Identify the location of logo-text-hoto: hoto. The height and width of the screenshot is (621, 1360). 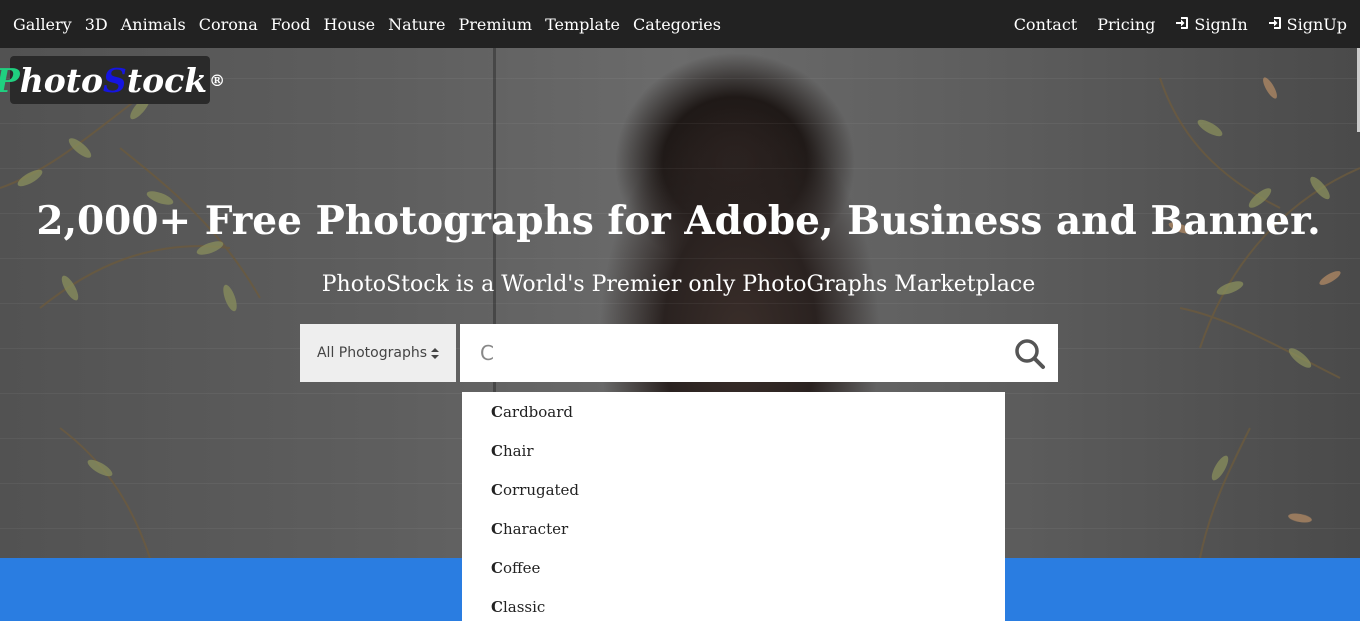
(61, 80).